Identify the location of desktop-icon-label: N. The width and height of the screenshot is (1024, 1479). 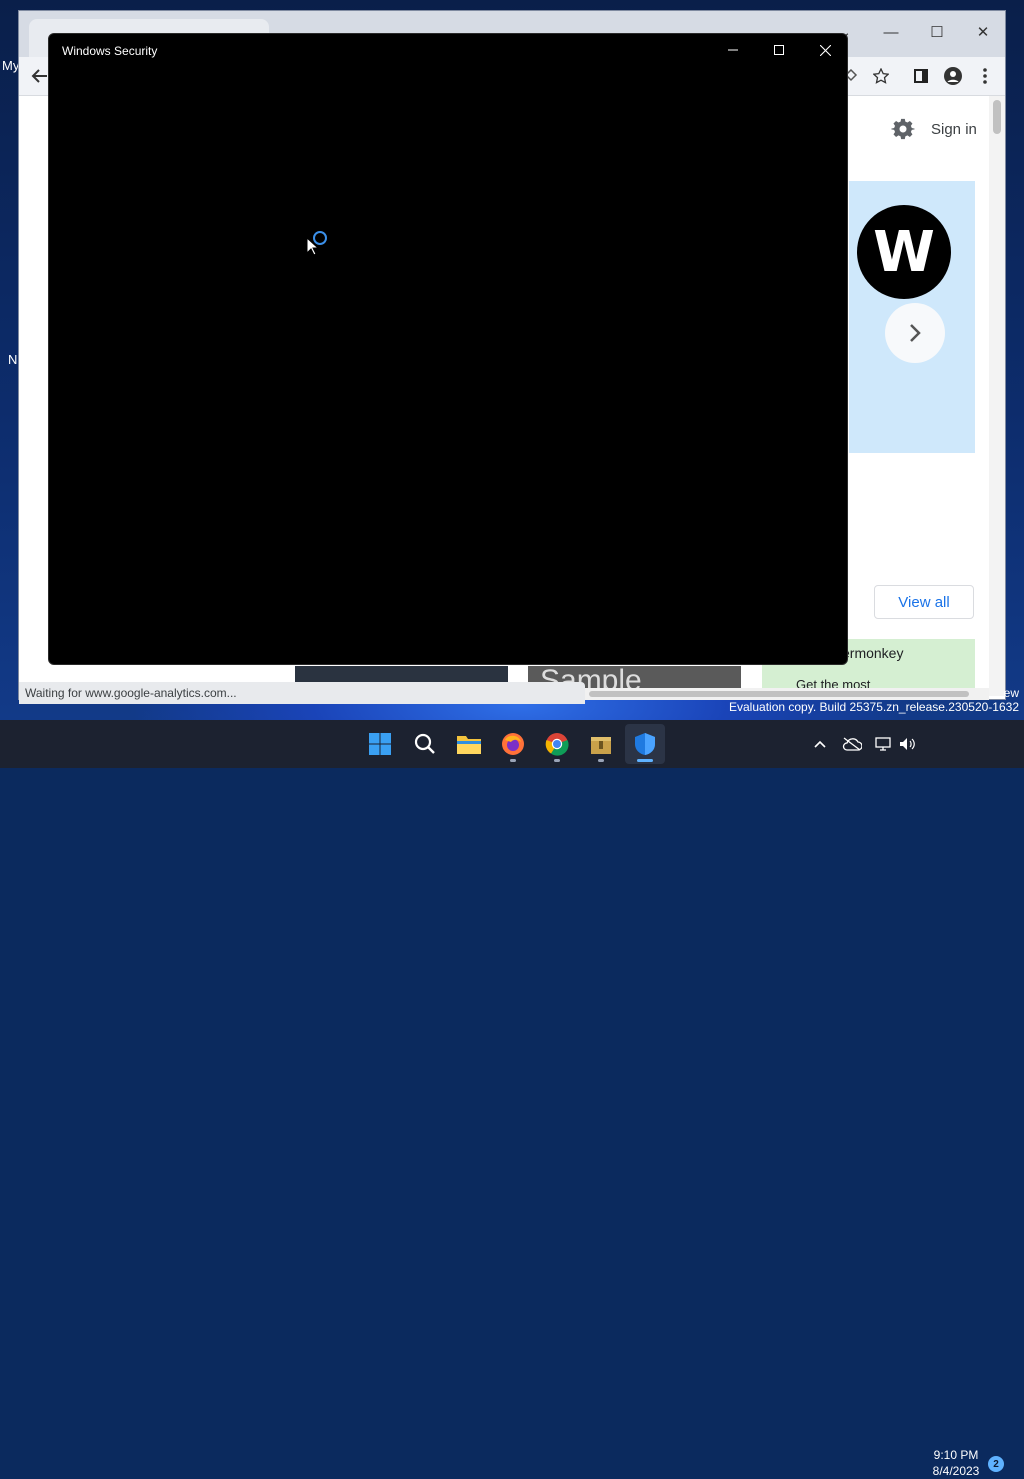
(12, 359).